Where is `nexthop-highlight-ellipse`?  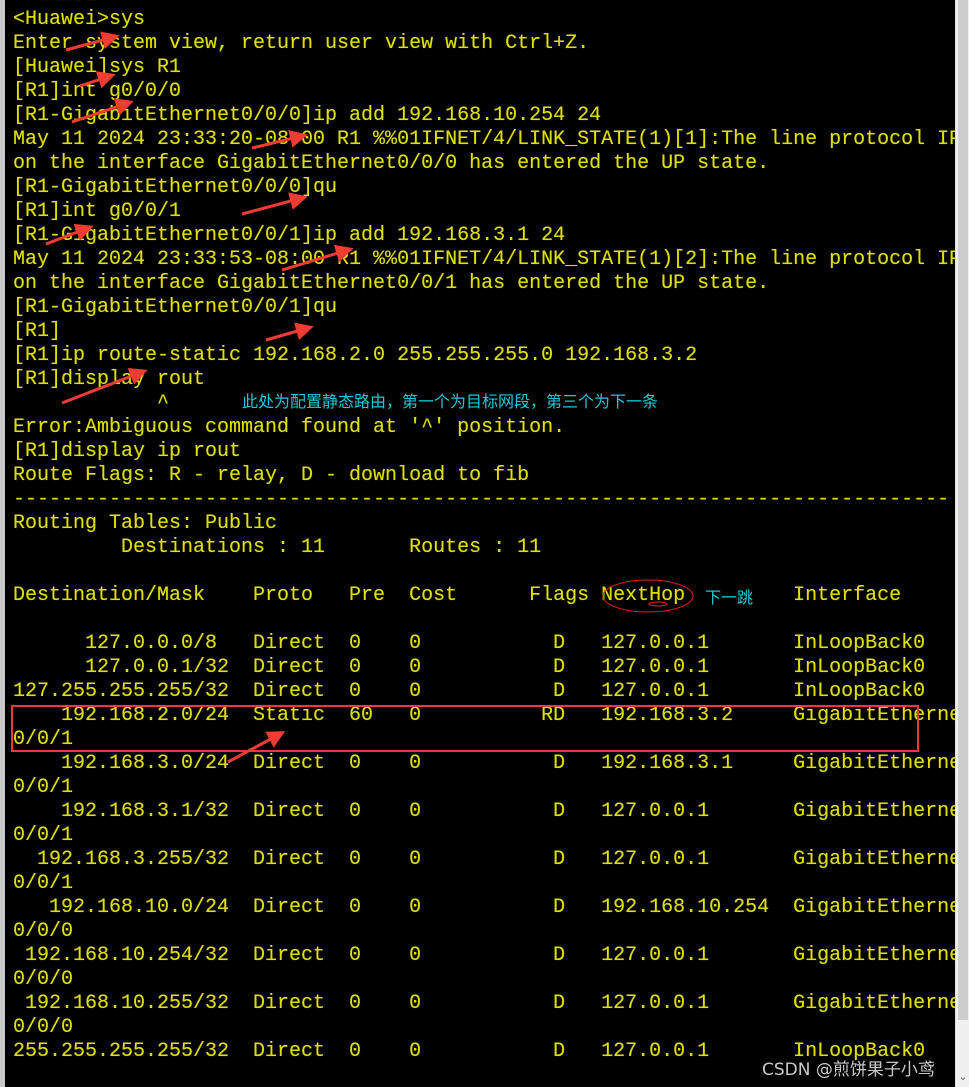 nexthop-highlight-ellipse is located at coordinates (648, 596).